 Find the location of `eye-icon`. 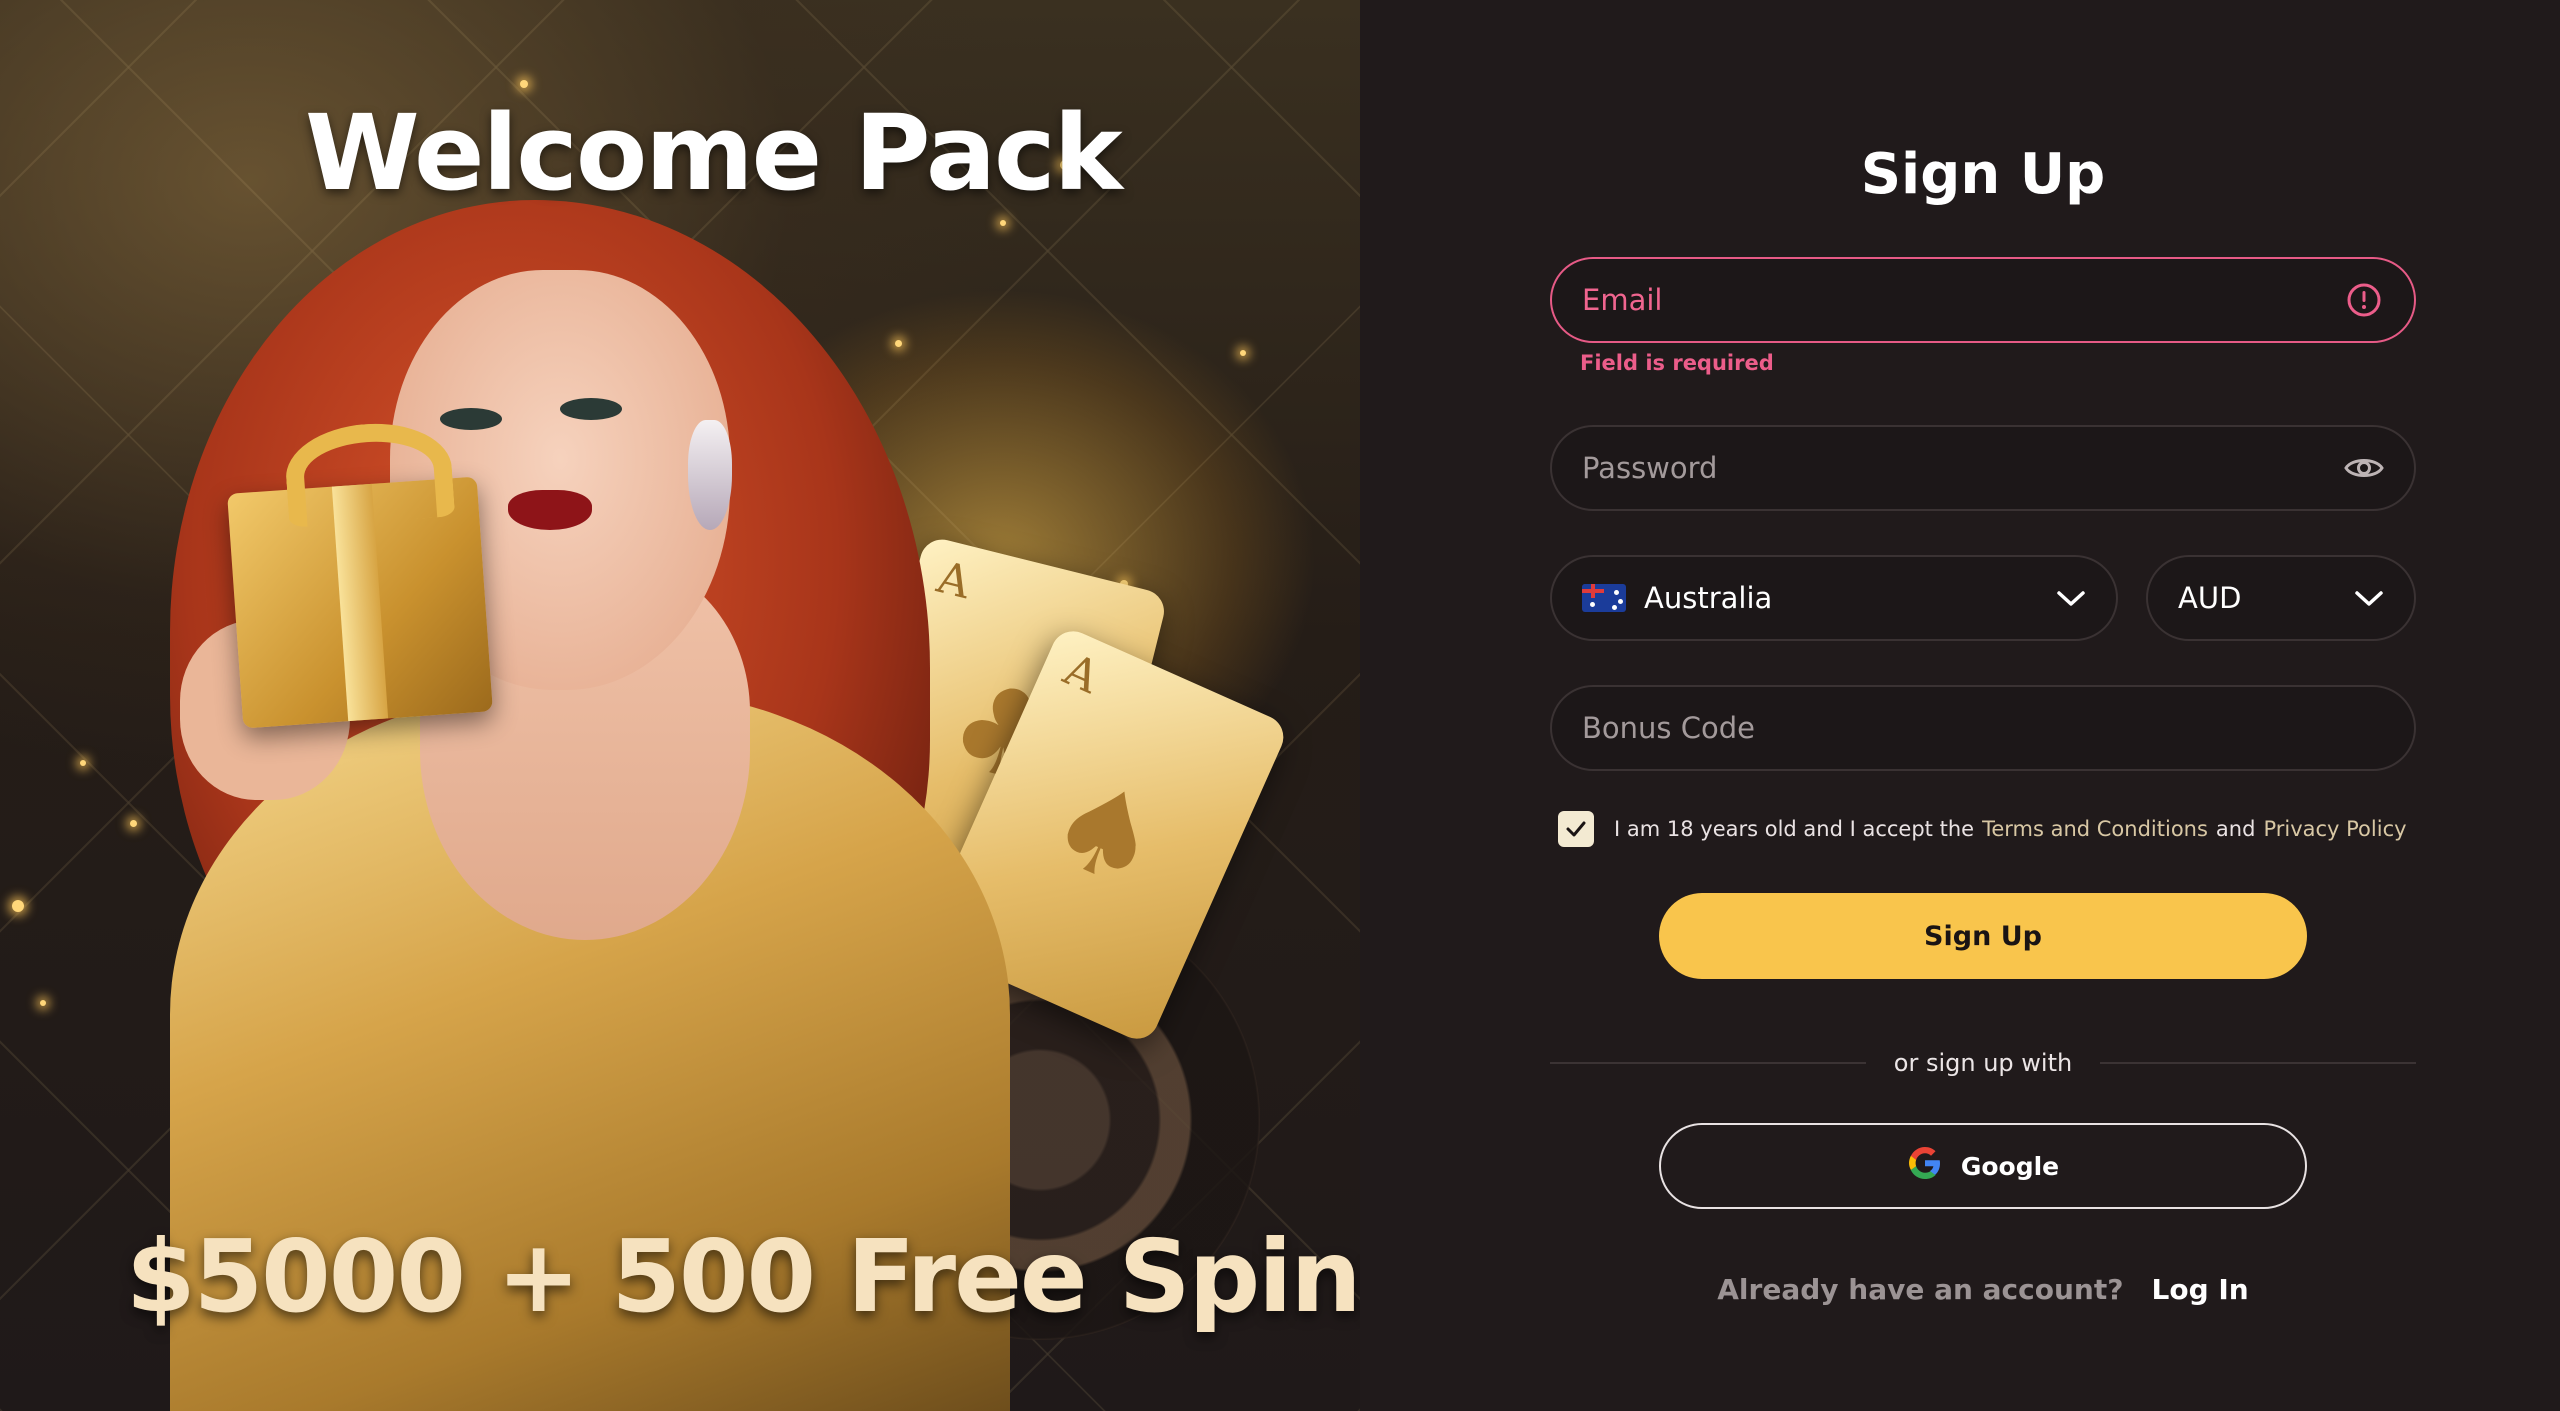

eye-icon is located at coordinates (2364, 468).